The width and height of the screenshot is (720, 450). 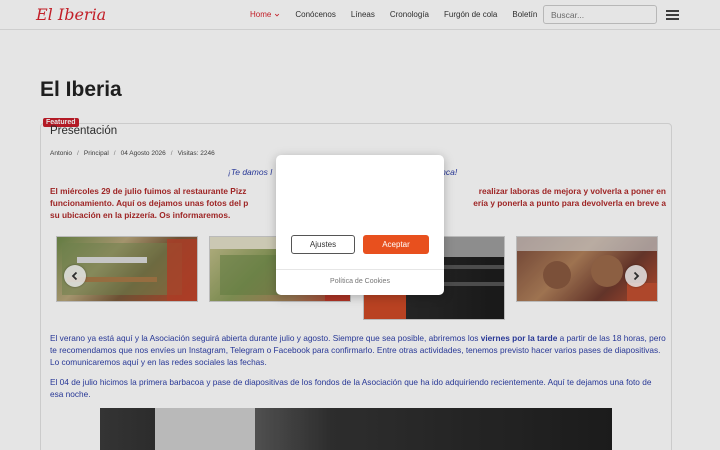 What do you see at coordinates (396, 244) in the screenshot?
I see `cookie-accept-button: Aceptar` at bounding box center [396, 244].